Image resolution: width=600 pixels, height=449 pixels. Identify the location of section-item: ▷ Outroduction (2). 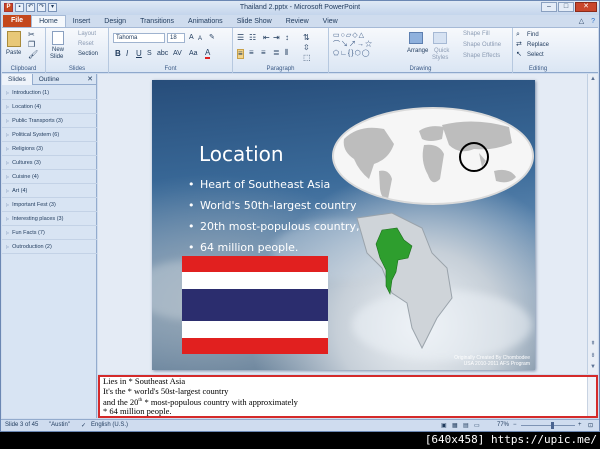
(49, 247).